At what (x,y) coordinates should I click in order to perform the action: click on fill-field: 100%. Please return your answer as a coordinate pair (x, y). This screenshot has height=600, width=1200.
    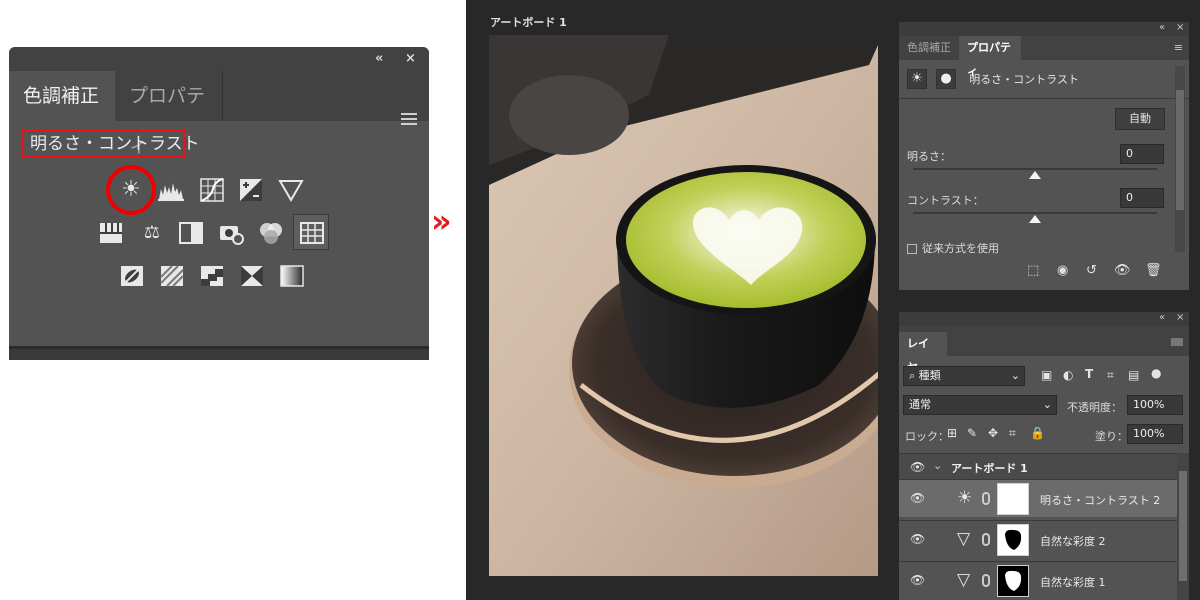
    Looking at the image, I should click on (1155, 434).